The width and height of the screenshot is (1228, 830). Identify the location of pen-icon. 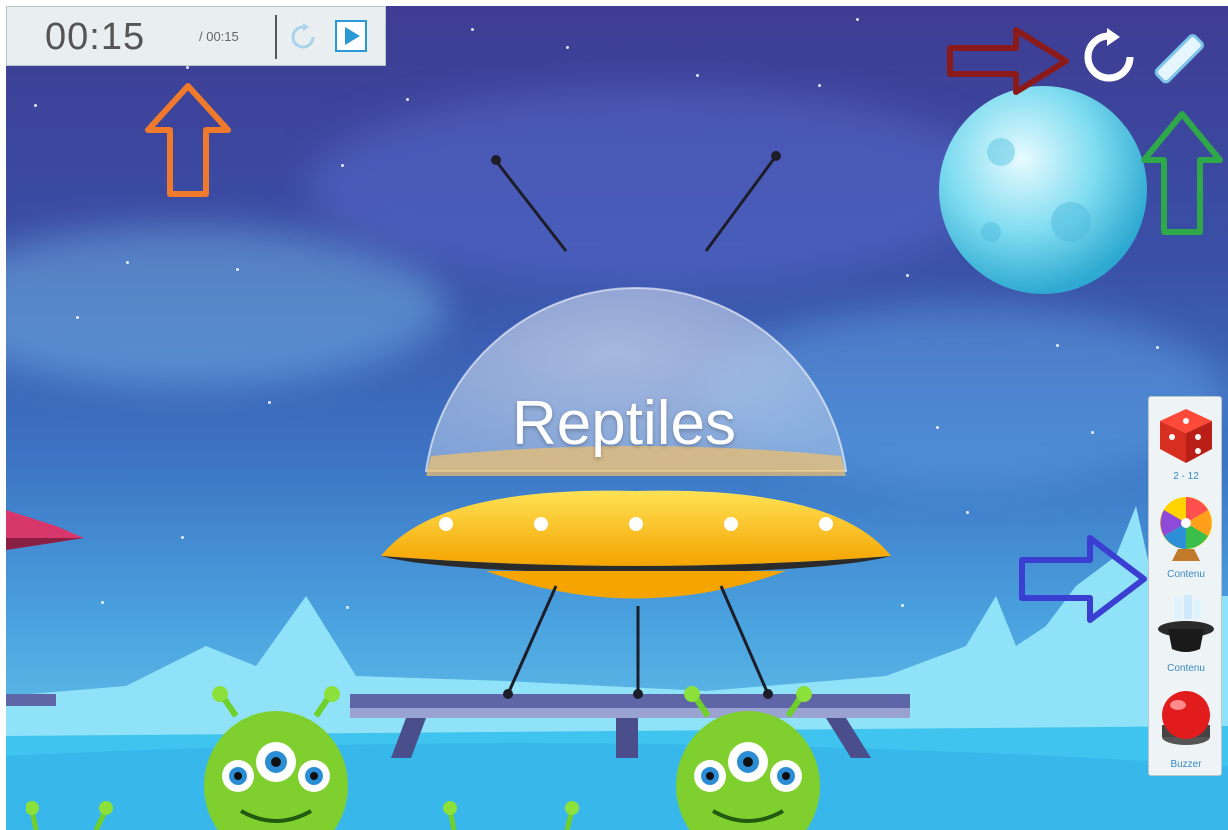
(1184, 58).